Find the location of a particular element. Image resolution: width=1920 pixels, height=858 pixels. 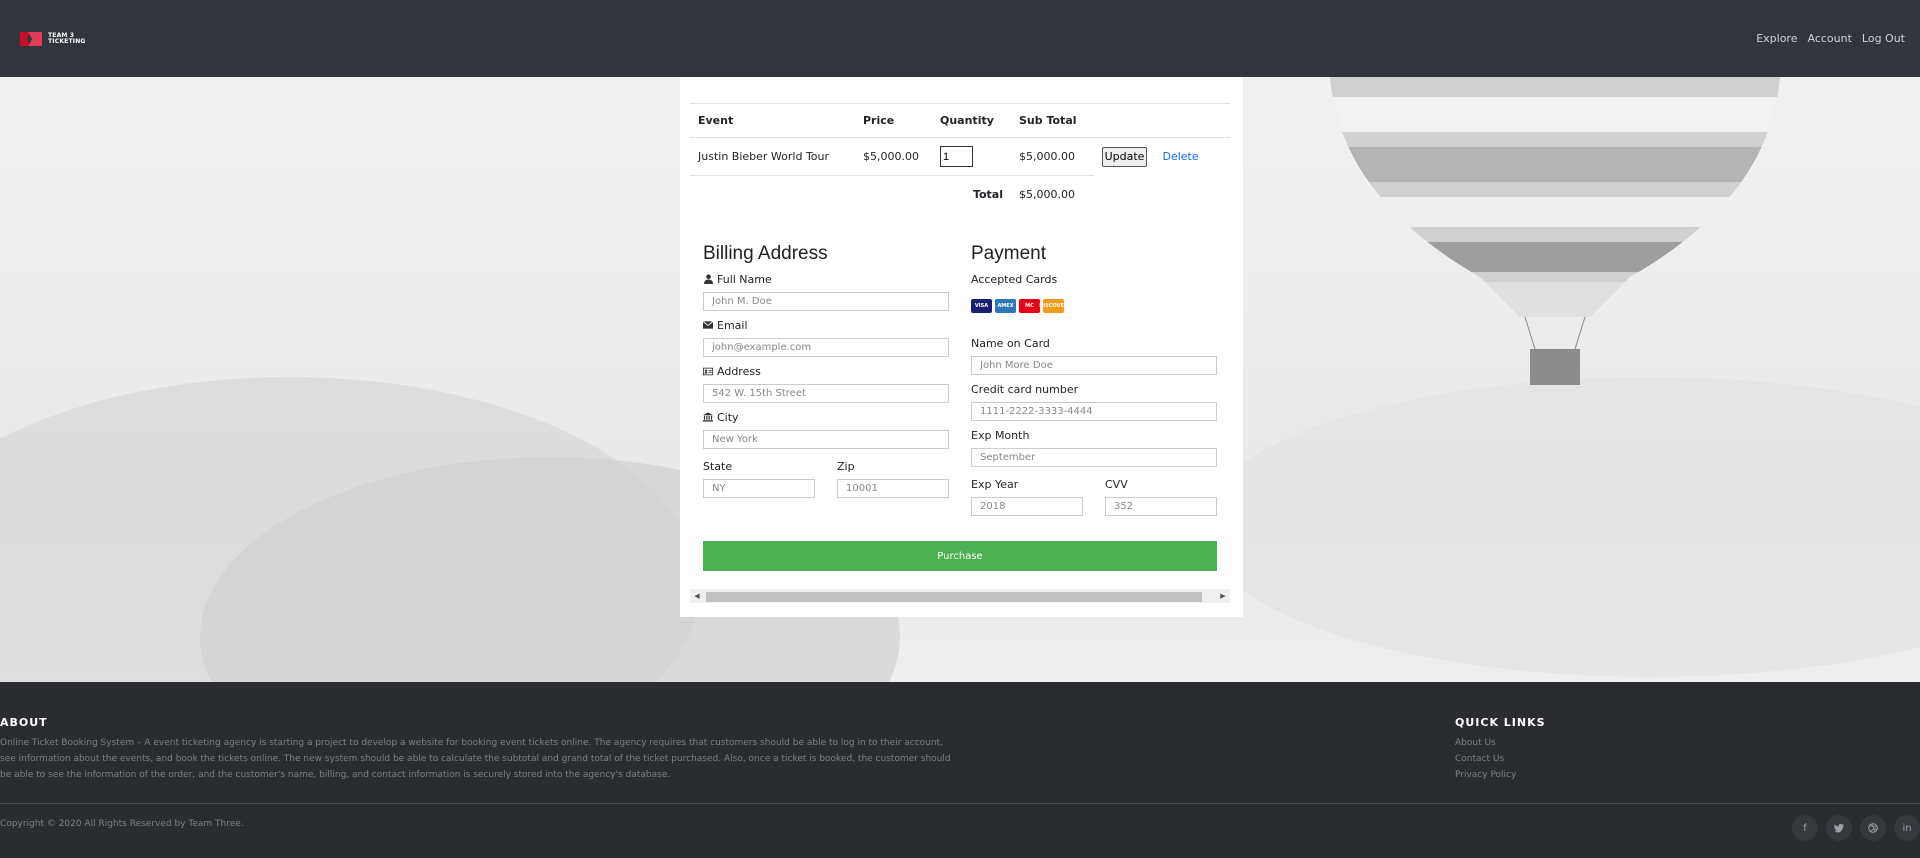

footer-link-privacy: Privacy Policy is located at coordinates (1485, 775).